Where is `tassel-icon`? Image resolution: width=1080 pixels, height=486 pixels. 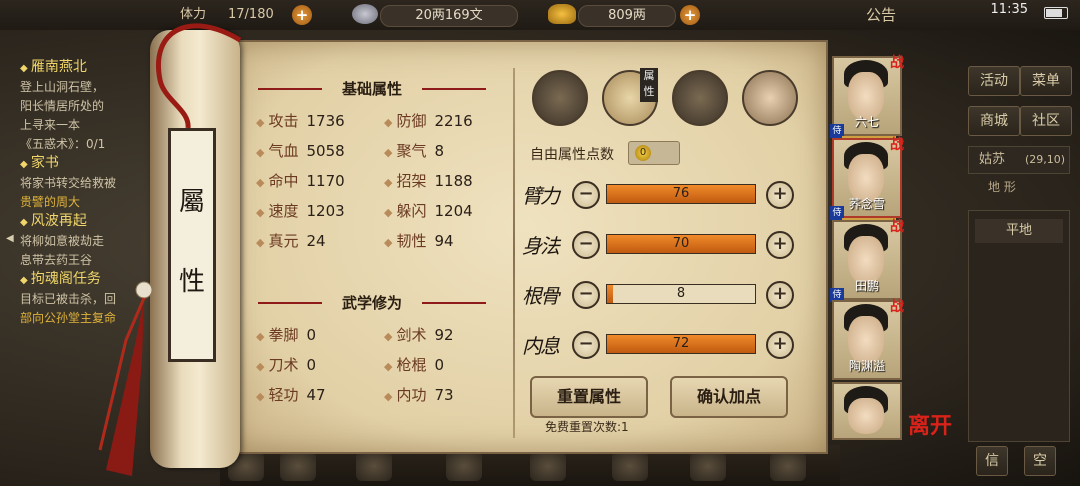 tassel-icon is located at coordinates (125, 378).